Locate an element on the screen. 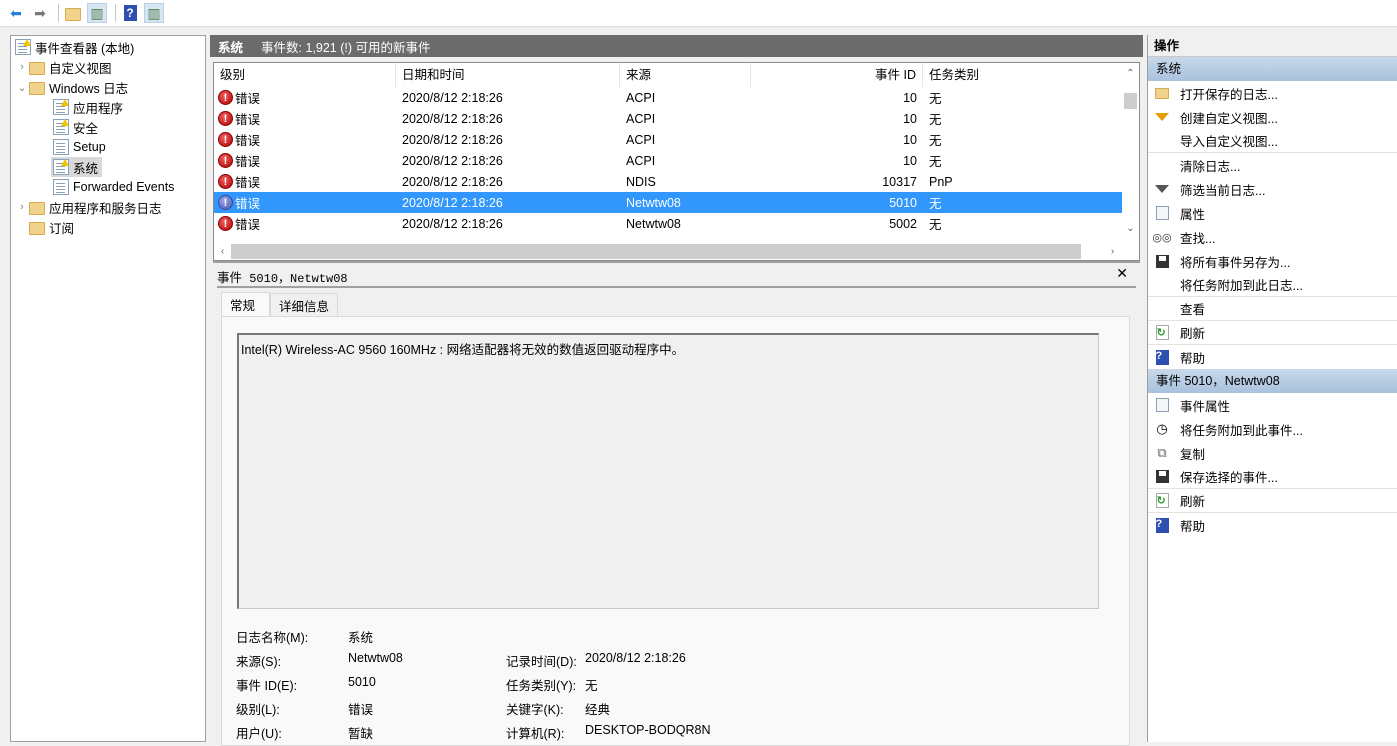  field-label: 计算机(R): is located at coordinates (535, 734).